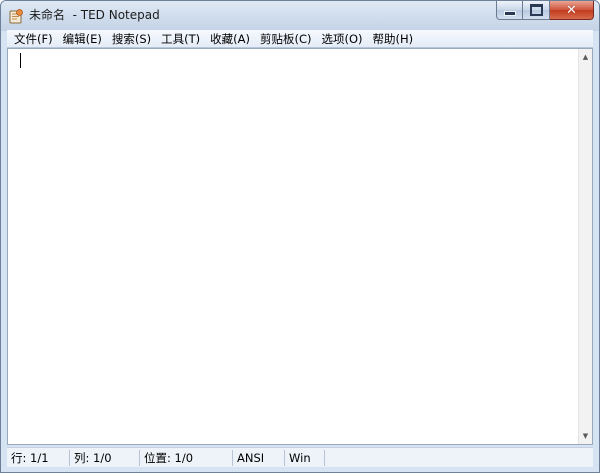 This screenshot has width=600, height=473. I want to click on close-button: ✕, so click(572, 10).